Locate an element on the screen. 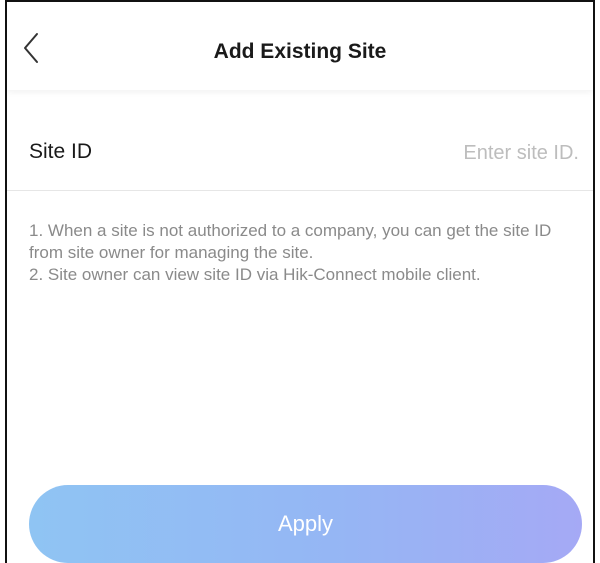  site-id-input is located at coordinates (429, 153).